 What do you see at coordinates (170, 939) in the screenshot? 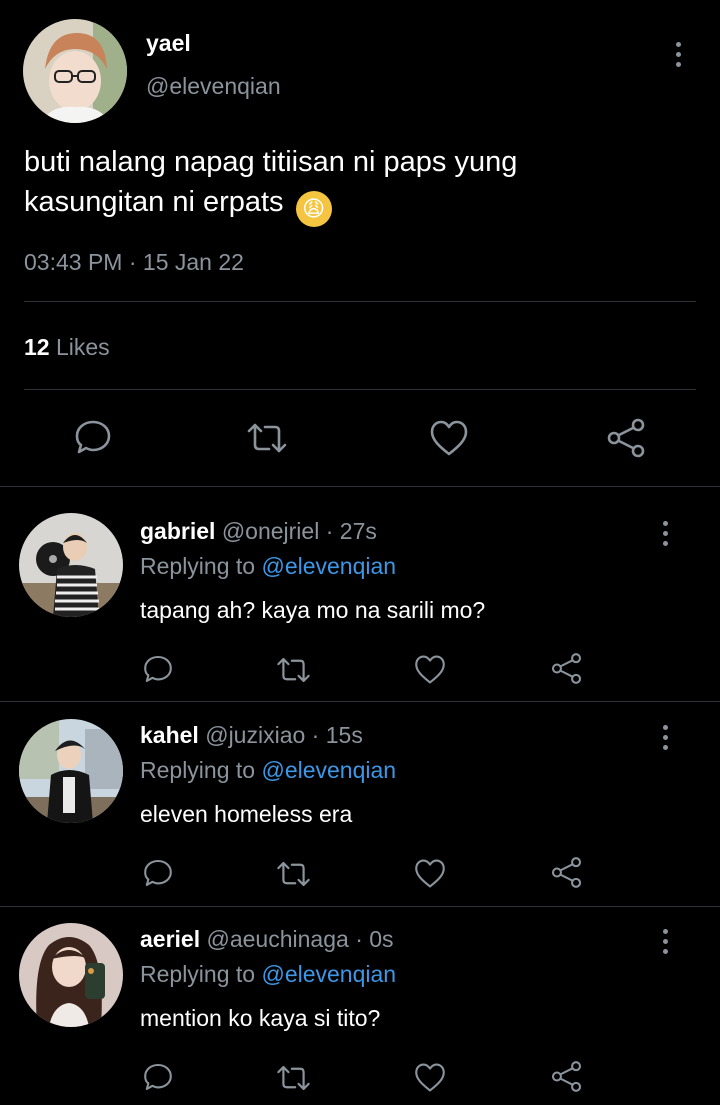
I see `reply-author-name: aeriel` at bounding box center [170, 939].